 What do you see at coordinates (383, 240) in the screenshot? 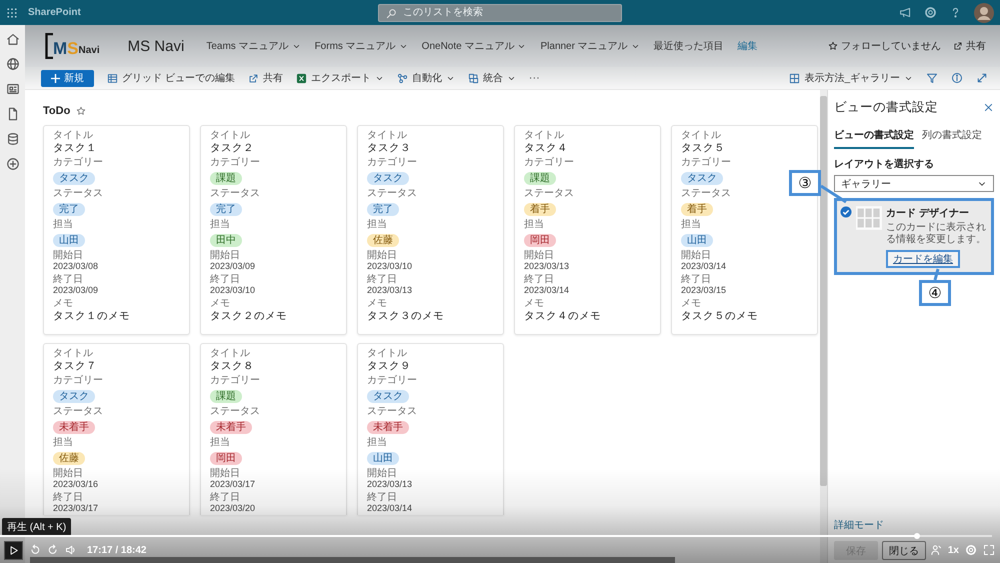
I see `tag: 佐藤` at bounding box center [383, 240].